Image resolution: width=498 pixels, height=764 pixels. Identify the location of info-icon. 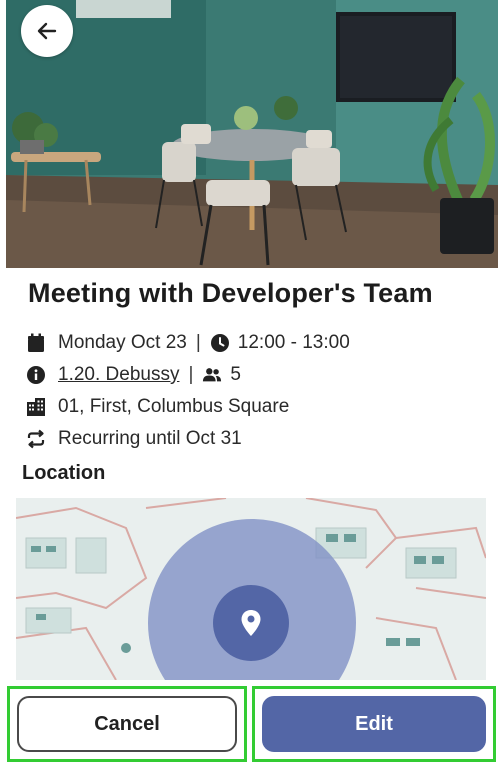
(36, 375).